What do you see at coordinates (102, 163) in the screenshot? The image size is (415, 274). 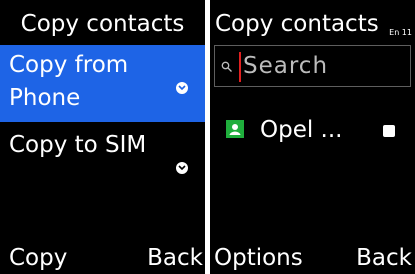 I see `copy-to-sim-option: Copy to SIM` at bounding box center [102, 163].